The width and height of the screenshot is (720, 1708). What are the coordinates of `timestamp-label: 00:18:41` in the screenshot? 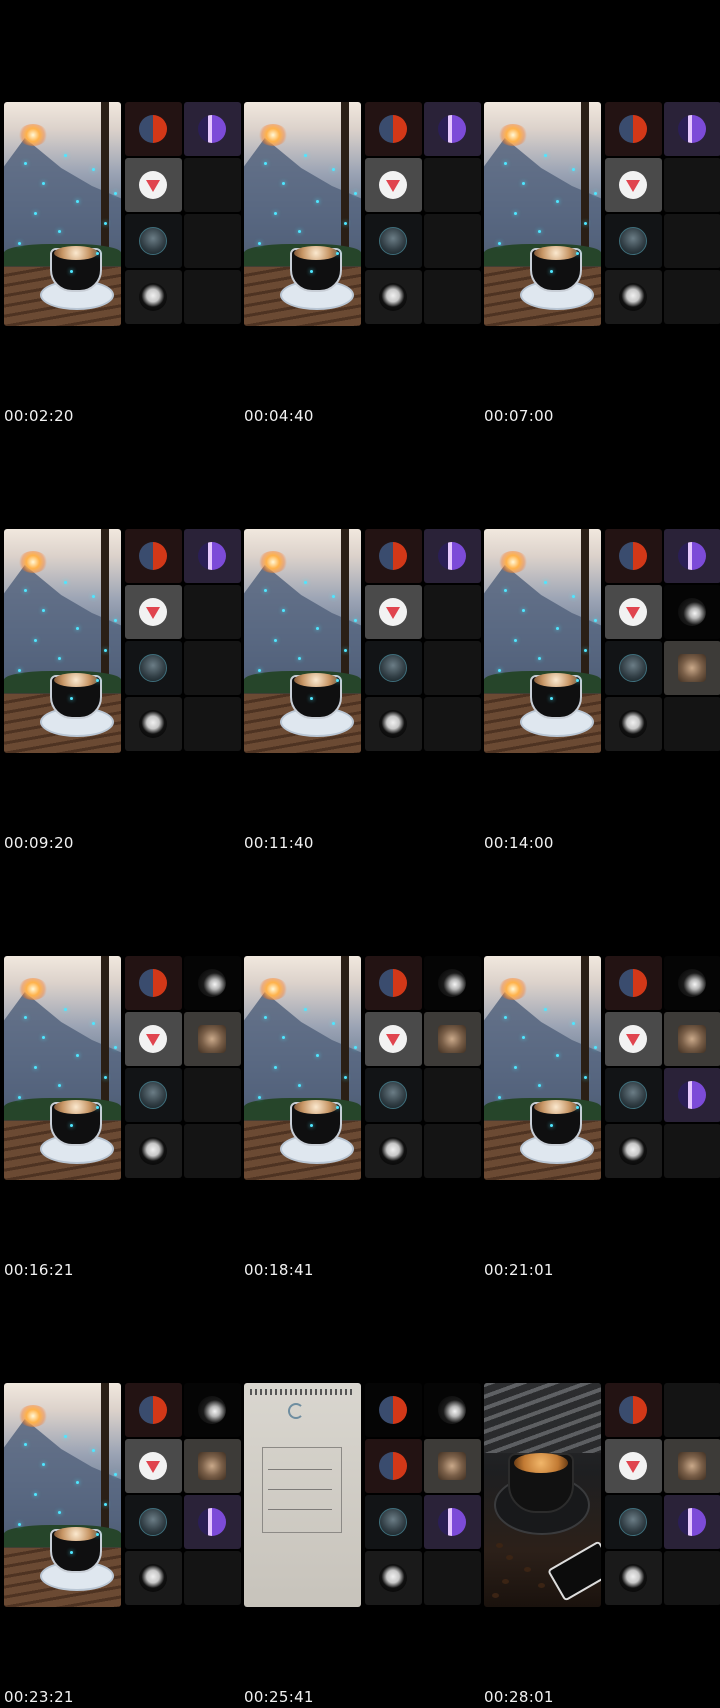 It's located at (279, 1270).